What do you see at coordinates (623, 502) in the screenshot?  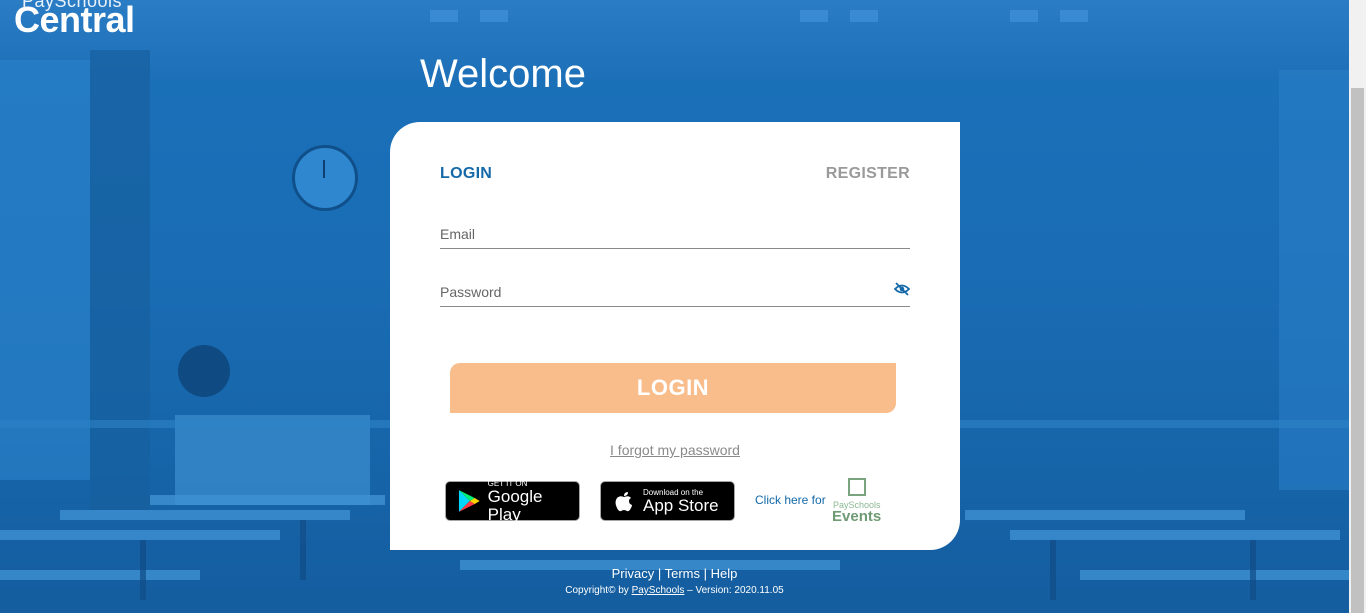 I see `apple-icon` at bounding box center [623, 502].